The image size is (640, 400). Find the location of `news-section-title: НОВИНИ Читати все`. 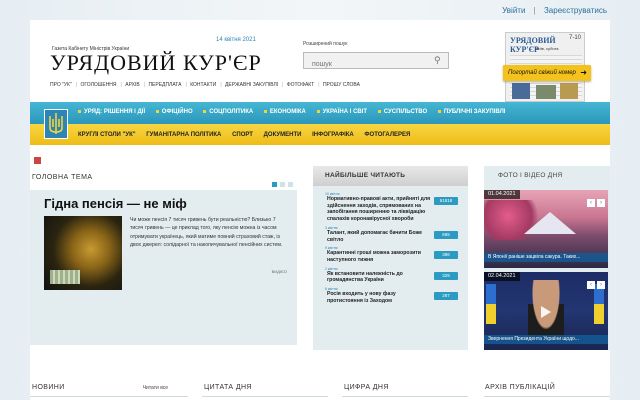

news-section-title: НОВИНИ Читати все is located at coordinates (100, 387).